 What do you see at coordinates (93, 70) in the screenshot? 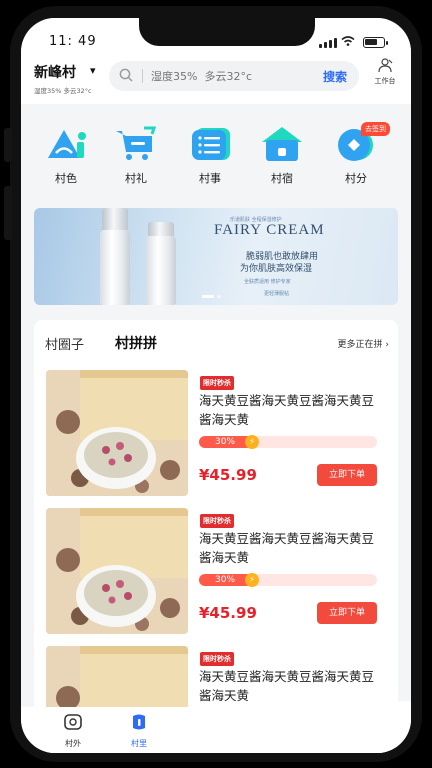
I see `chevron-down-icon: ▾` at bounding box center [93, 70].